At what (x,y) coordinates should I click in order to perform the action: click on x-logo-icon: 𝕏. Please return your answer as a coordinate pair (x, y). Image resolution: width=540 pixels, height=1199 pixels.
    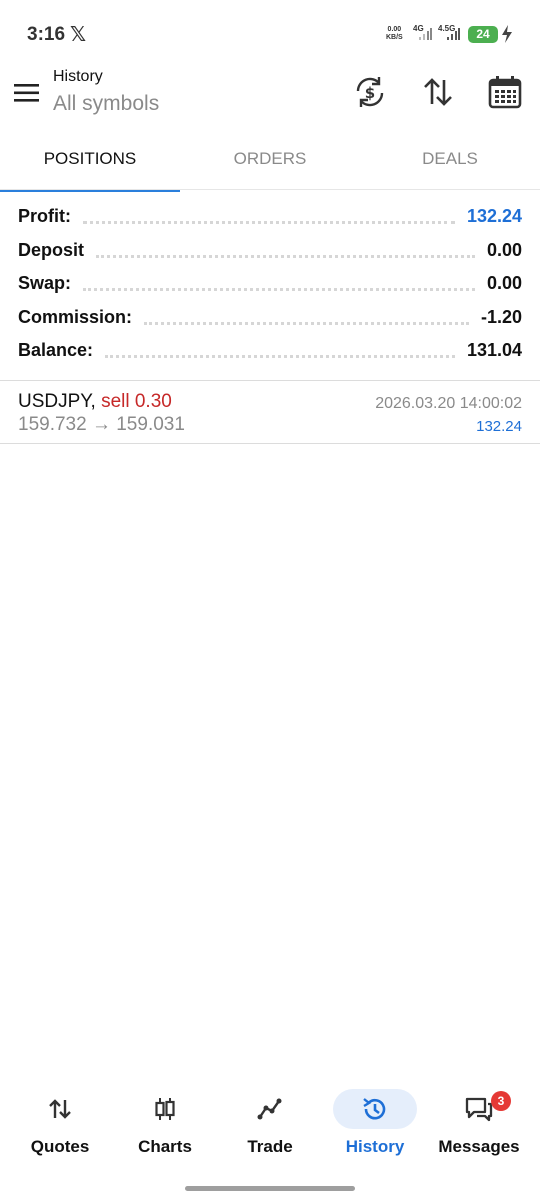
    Looking at the image, I should click on (78, 35).